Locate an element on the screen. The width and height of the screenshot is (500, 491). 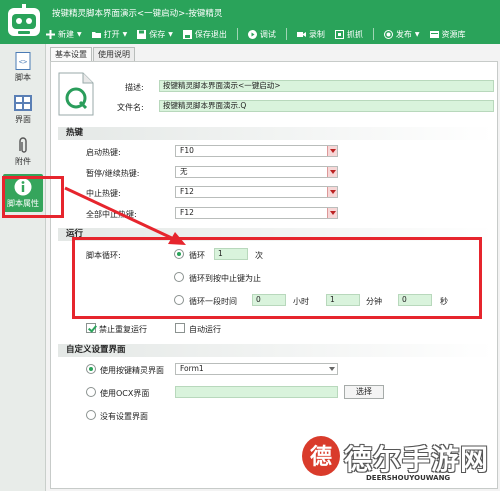
tab-strip: 基本设置 使用说明 is located at coordinates (93, 54).